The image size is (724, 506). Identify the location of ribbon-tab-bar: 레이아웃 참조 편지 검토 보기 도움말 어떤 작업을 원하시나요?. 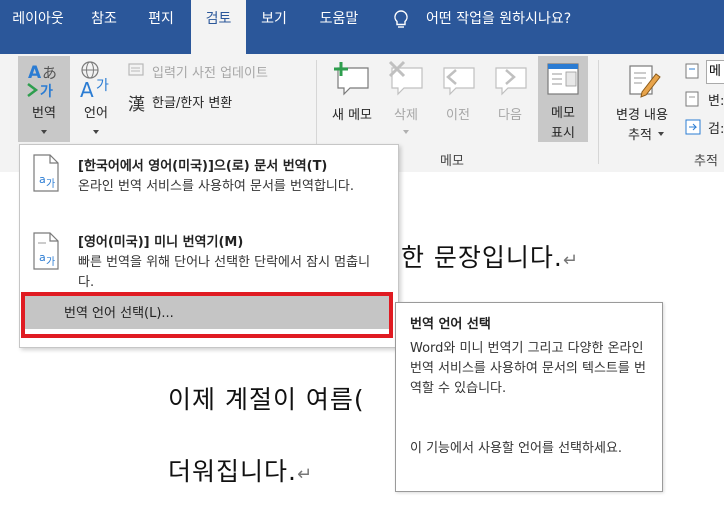
(362, 27).